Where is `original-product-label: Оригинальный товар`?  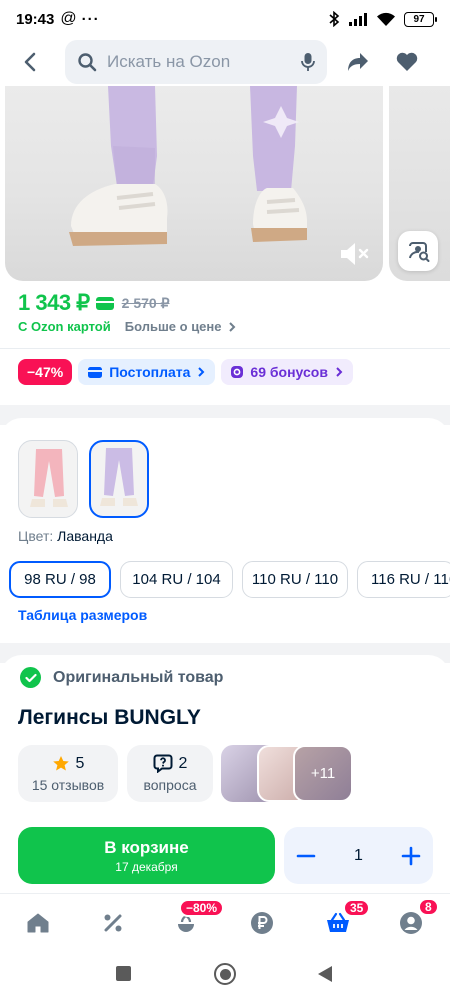 original-product-label: Оригинальный товар is located at coordinates (138, 677).